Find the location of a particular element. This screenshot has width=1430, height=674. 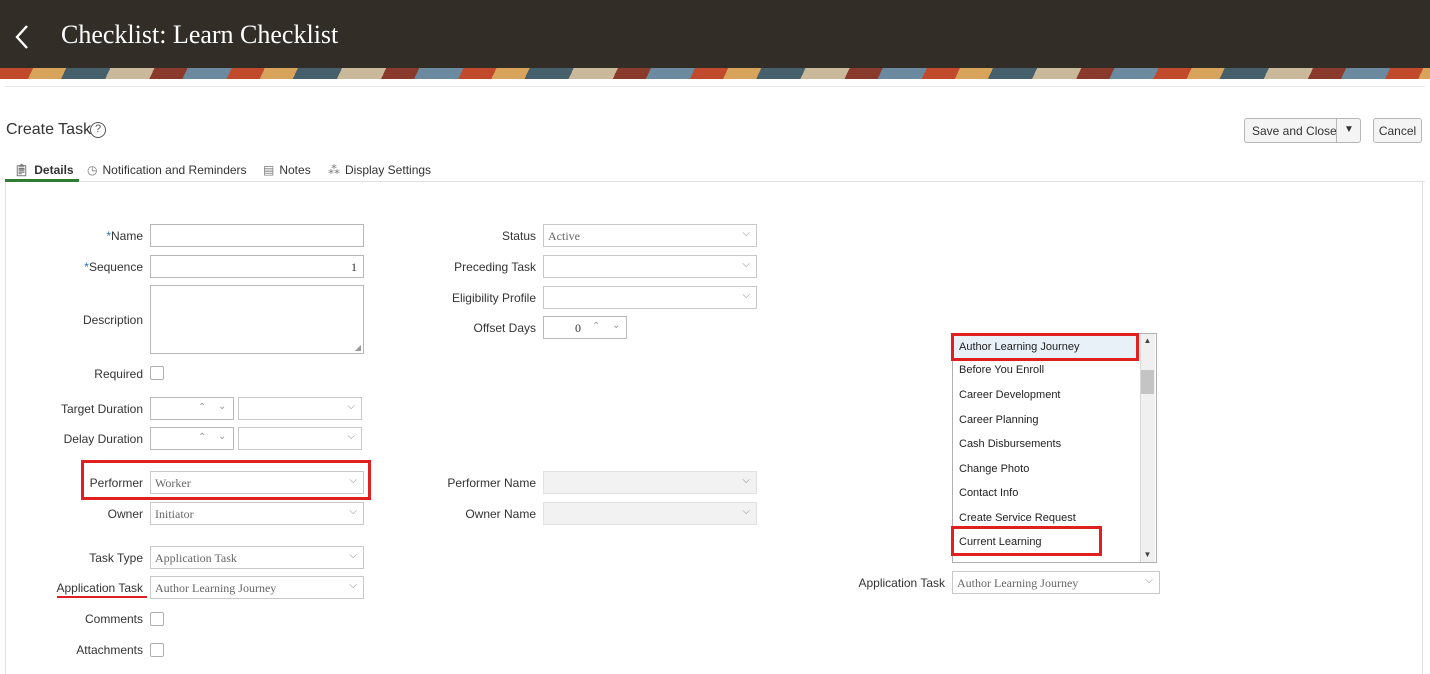

name-input is located at coordinates (257, 235).